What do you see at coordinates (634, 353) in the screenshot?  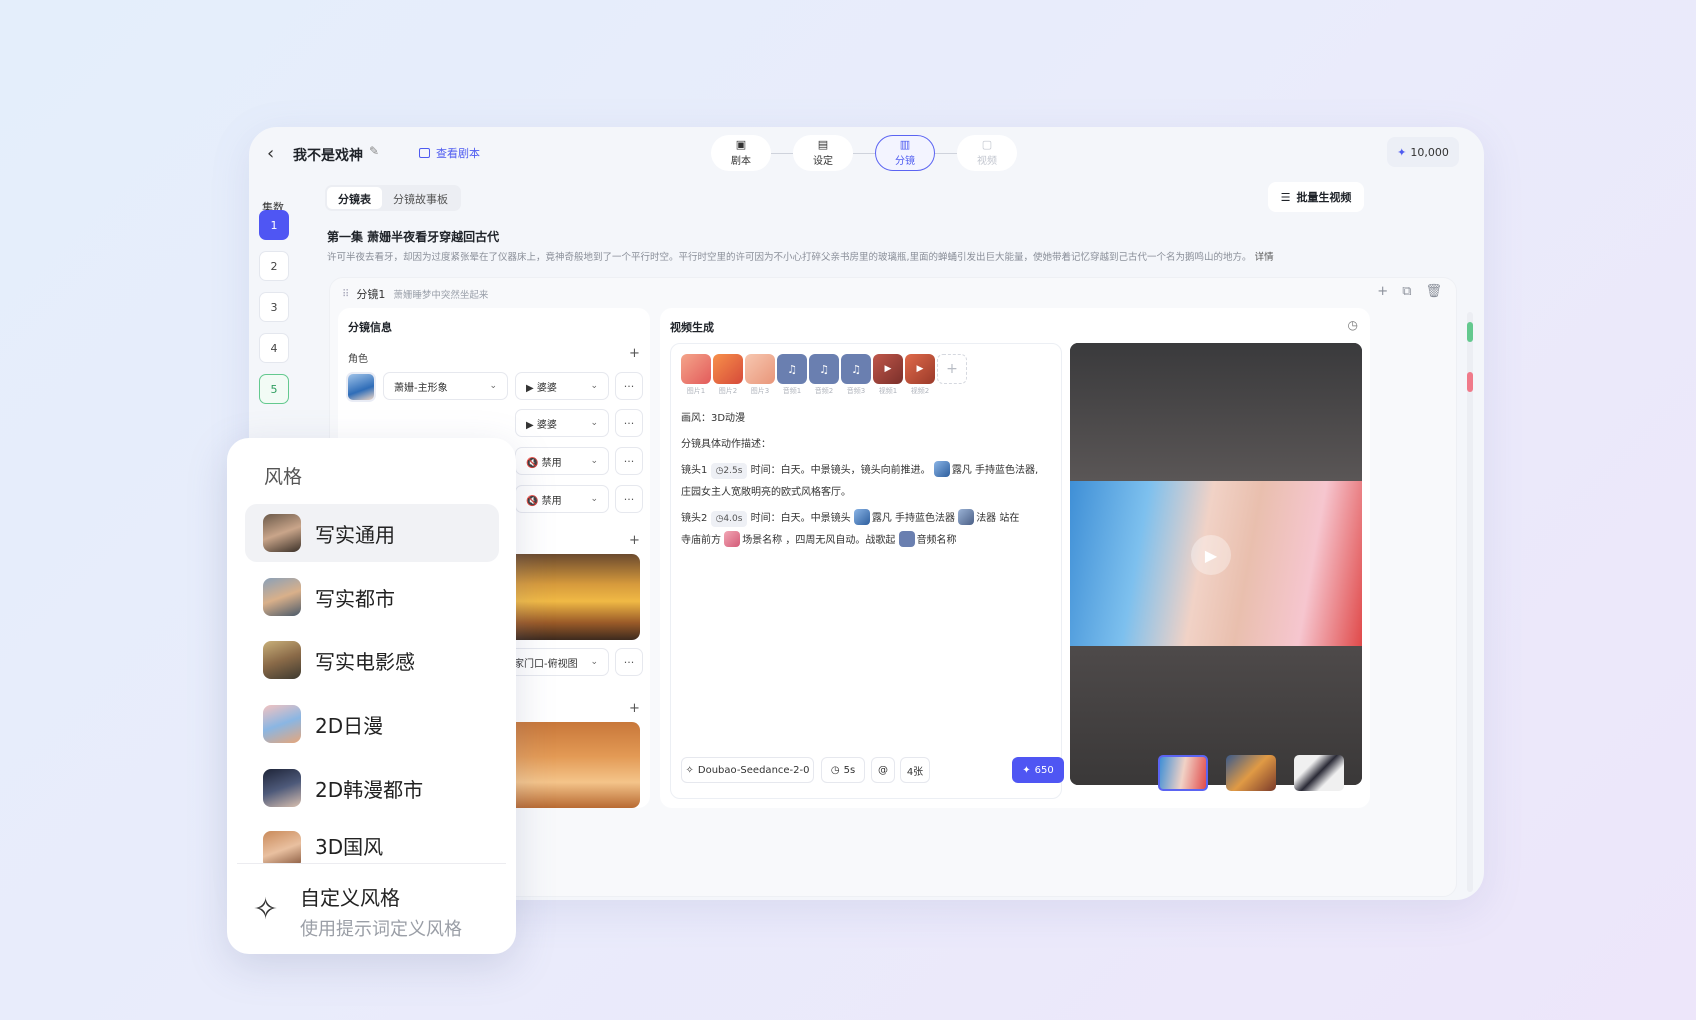 I see `add-role-icon: +` at bounding box center [634, 353].